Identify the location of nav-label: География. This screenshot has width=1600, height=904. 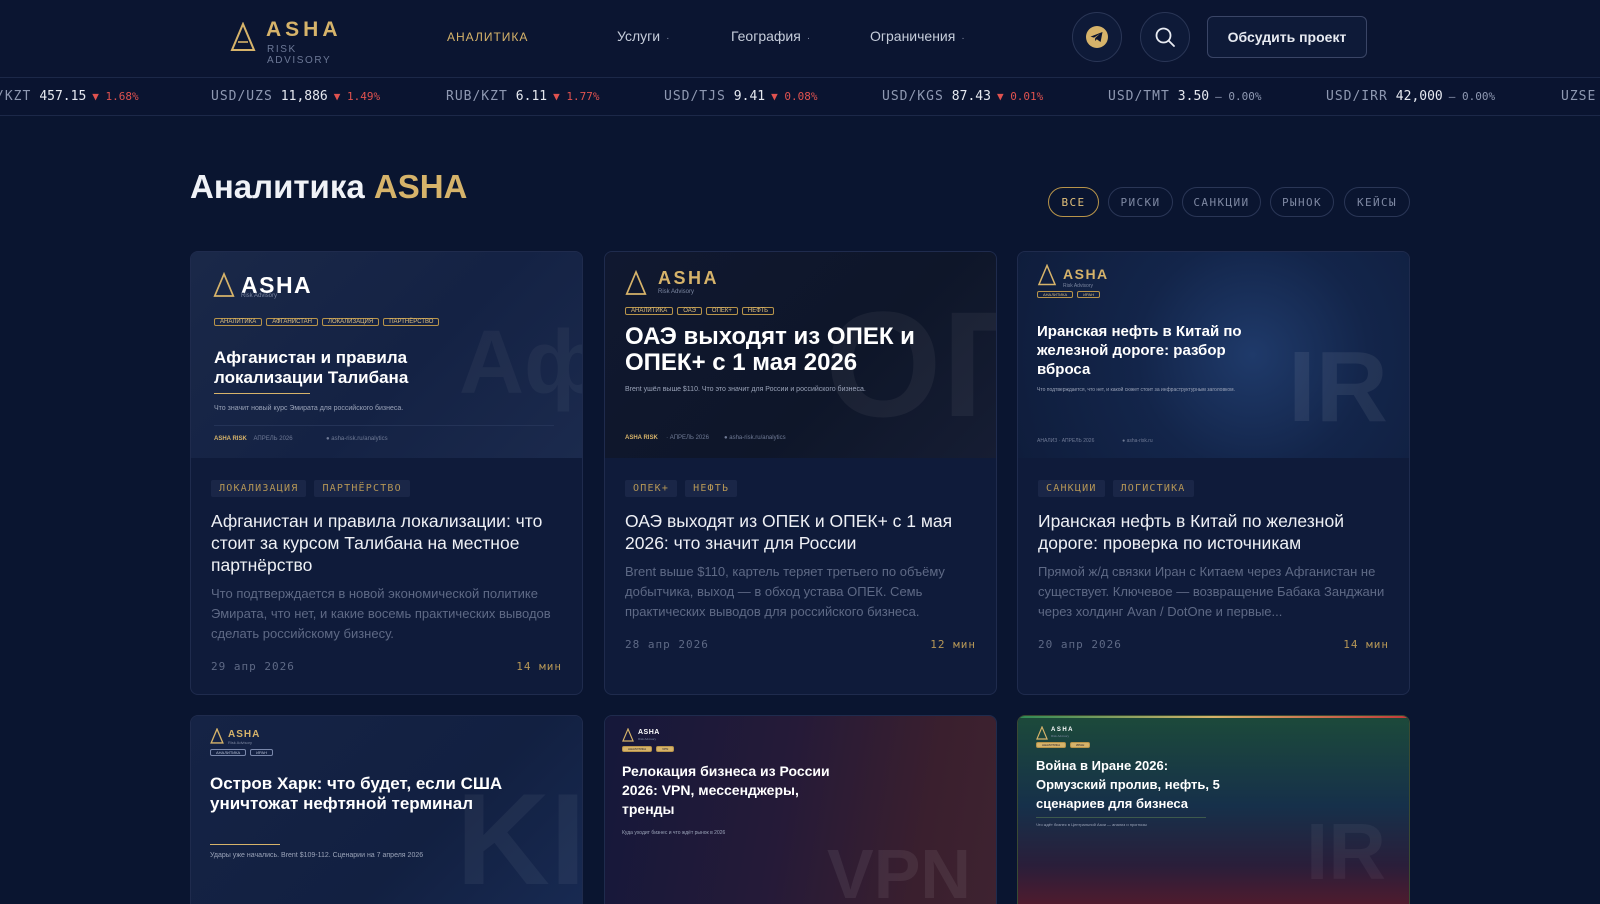
(766, 36).